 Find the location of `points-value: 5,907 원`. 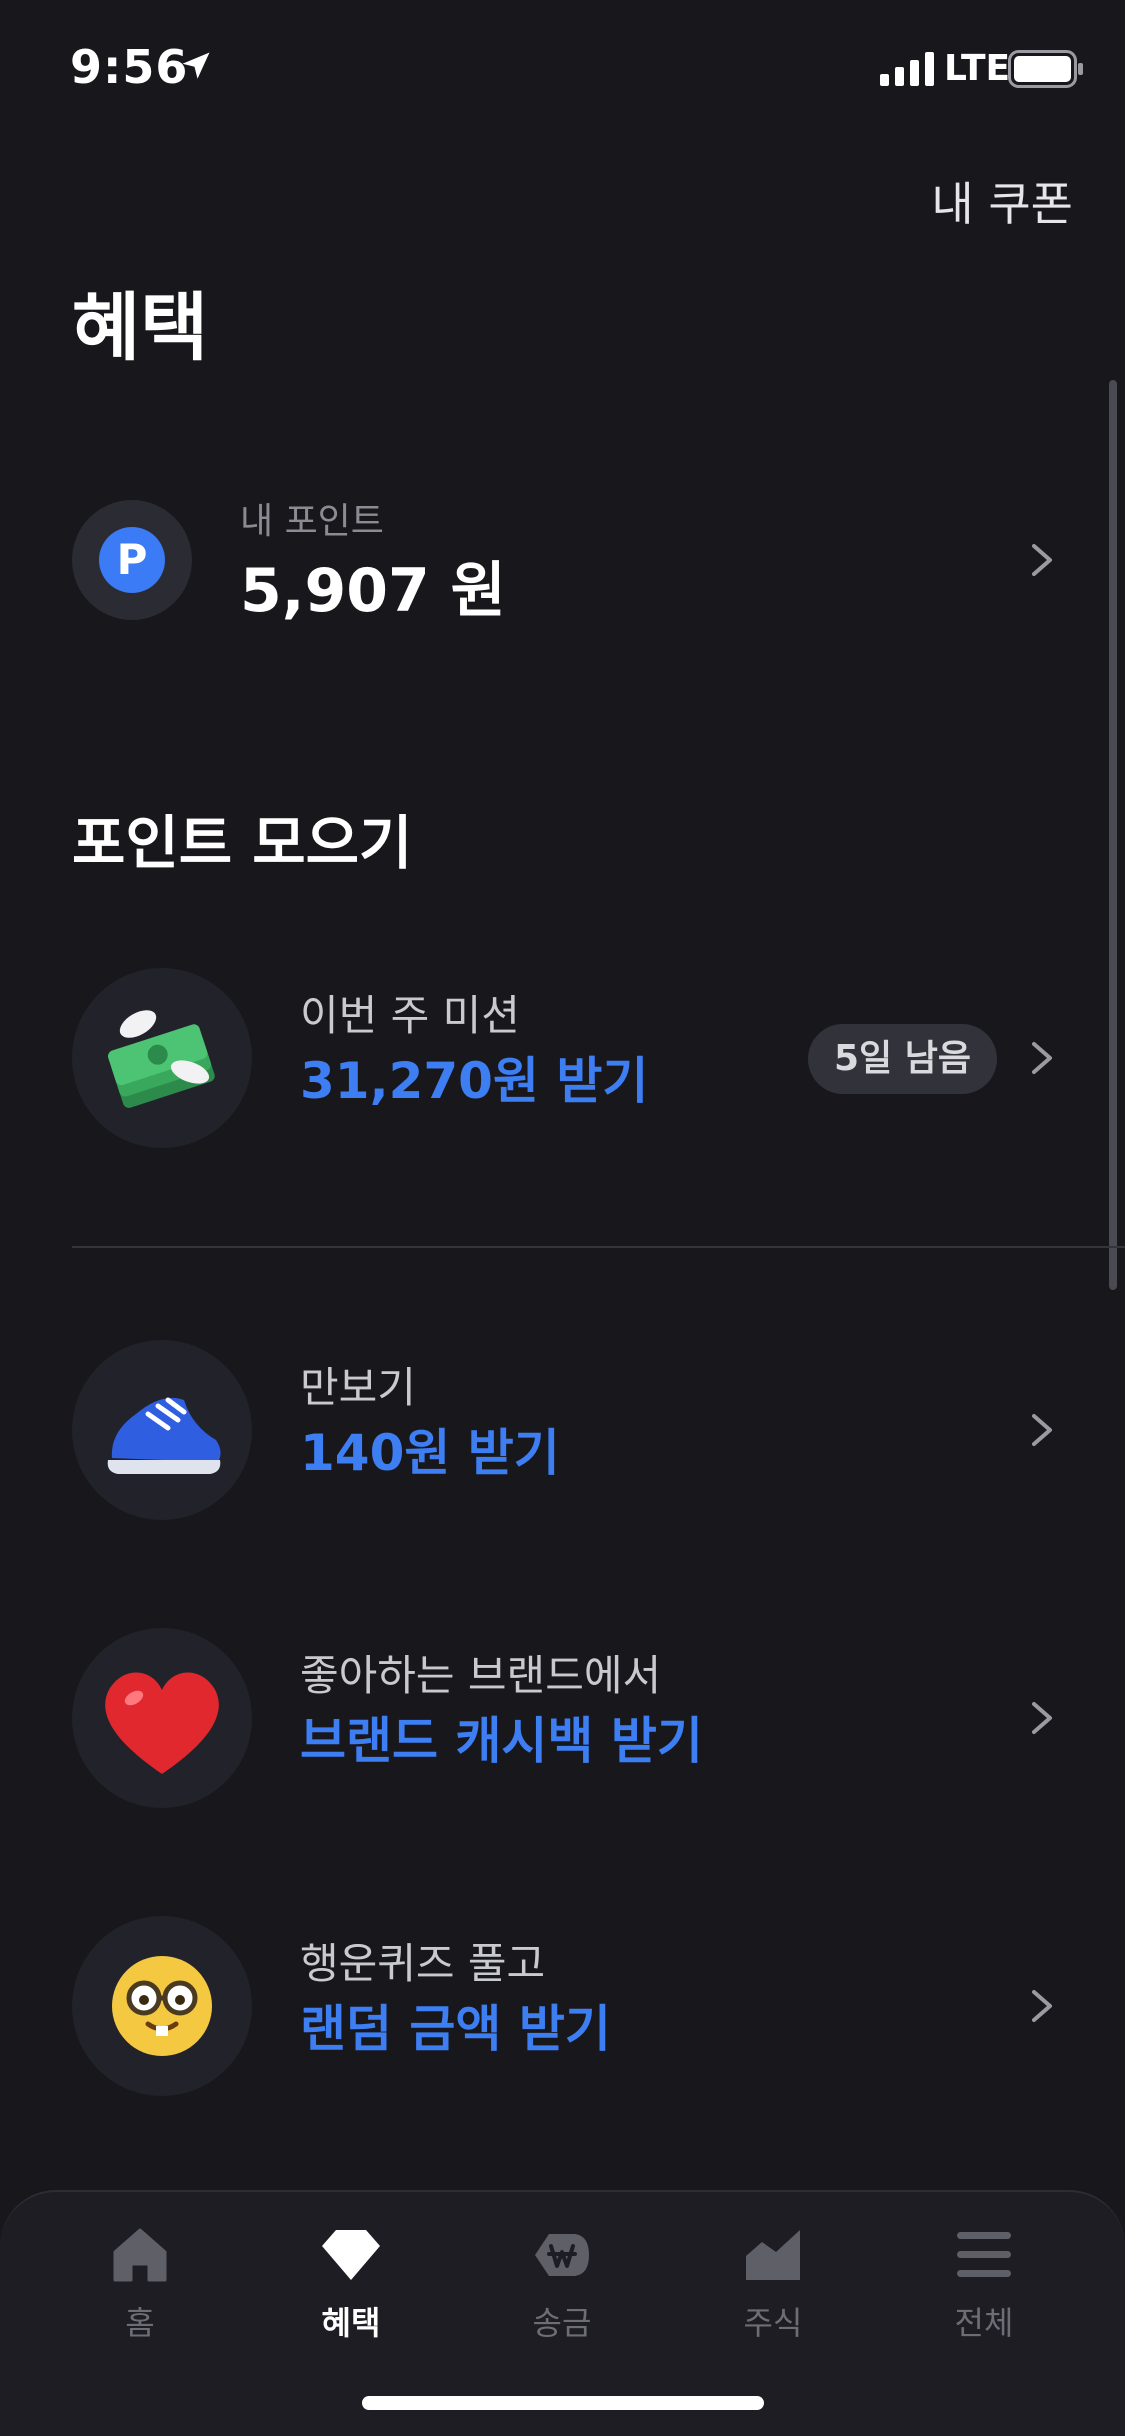

points-value: 5,907 원 is located at coordinates (373, 591).